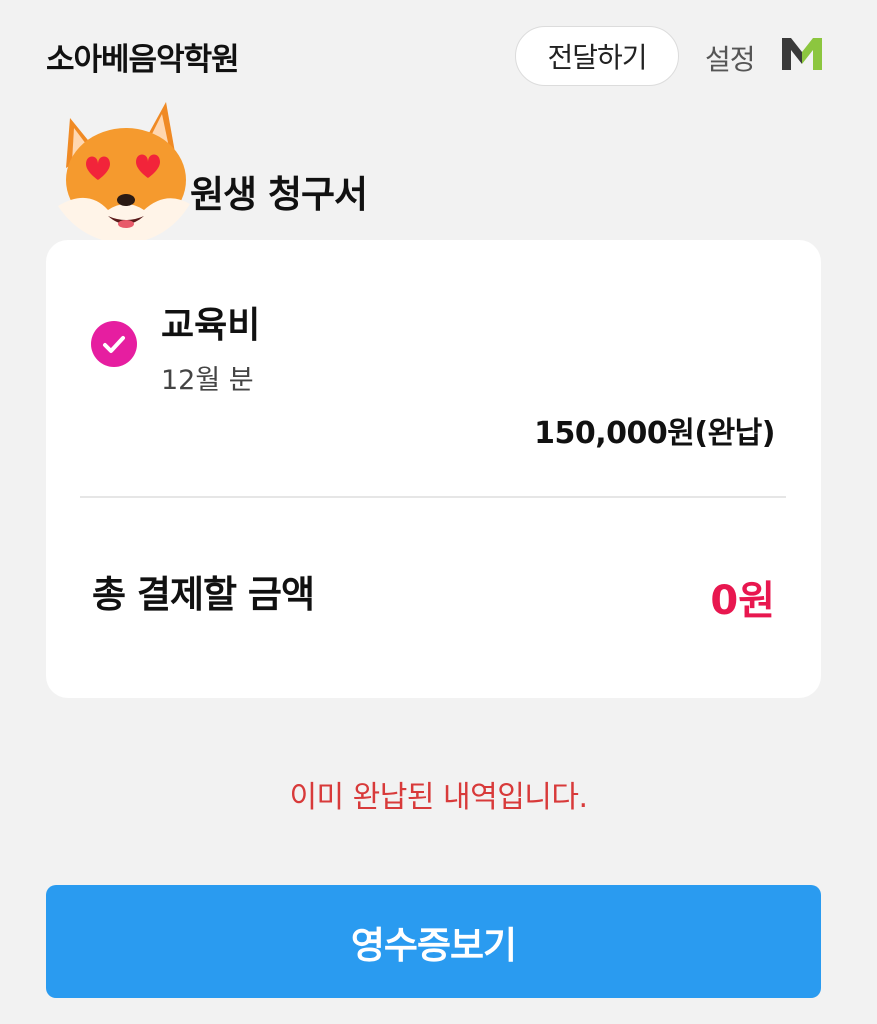 The height and width of the screenshot is (1024, 877). Describe the element at coordinates (433, 497) in the screenshot. I see `divider` at that location.